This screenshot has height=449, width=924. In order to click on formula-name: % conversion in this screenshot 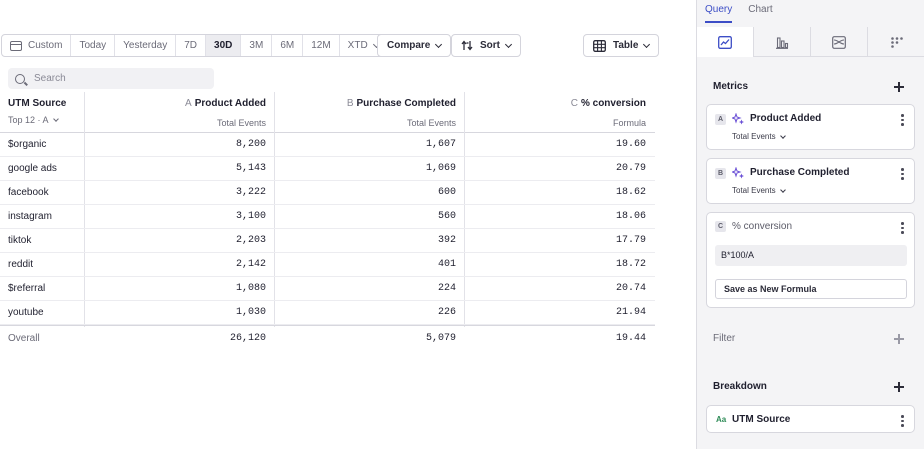, I will do `click(762, 226)`.